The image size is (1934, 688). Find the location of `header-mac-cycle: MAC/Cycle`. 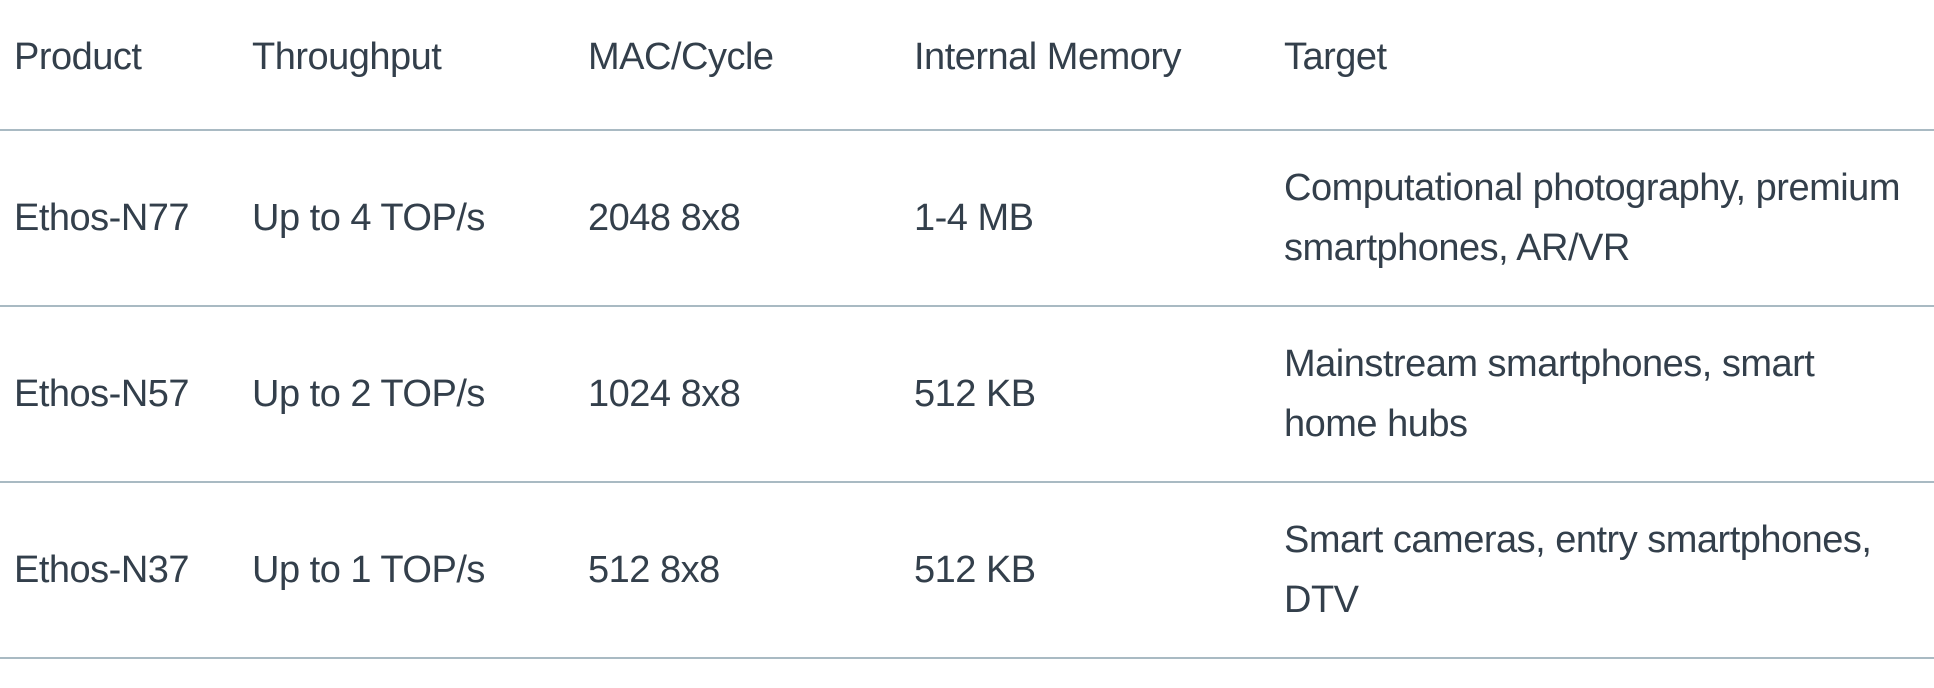

header-mac-cycle: MAC/Cycle is located at coordinates (681, 57).